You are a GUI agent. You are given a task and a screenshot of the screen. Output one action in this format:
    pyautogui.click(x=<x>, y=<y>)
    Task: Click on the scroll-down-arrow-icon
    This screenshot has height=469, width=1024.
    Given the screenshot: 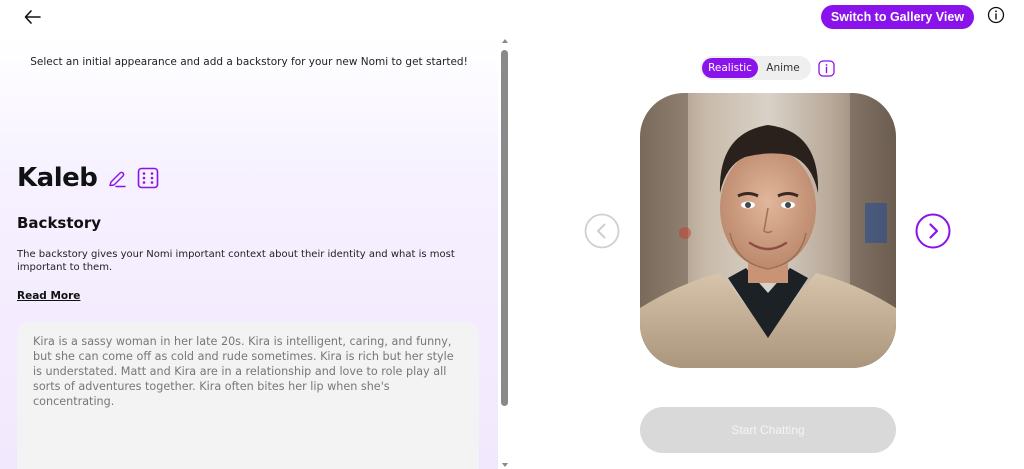 What is the action you would take?
    pyautogui.click(x=505, y=465)
    